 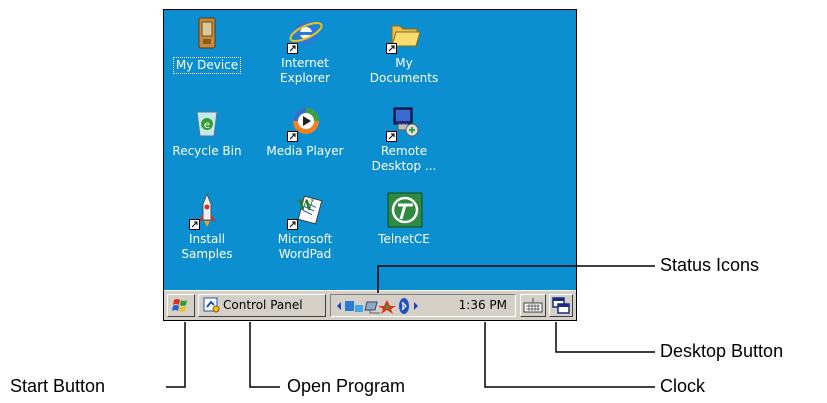 I want to click on callout-open-program: Open Program, so click(x=346, y=386).